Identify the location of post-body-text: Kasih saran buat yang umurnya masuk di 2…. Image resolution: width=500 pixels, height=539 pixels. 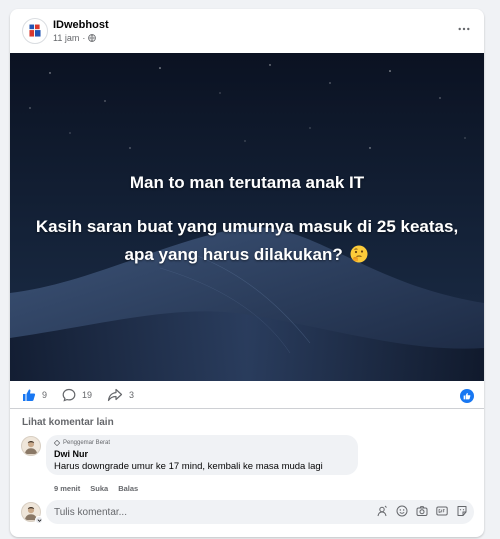
(247, 241).